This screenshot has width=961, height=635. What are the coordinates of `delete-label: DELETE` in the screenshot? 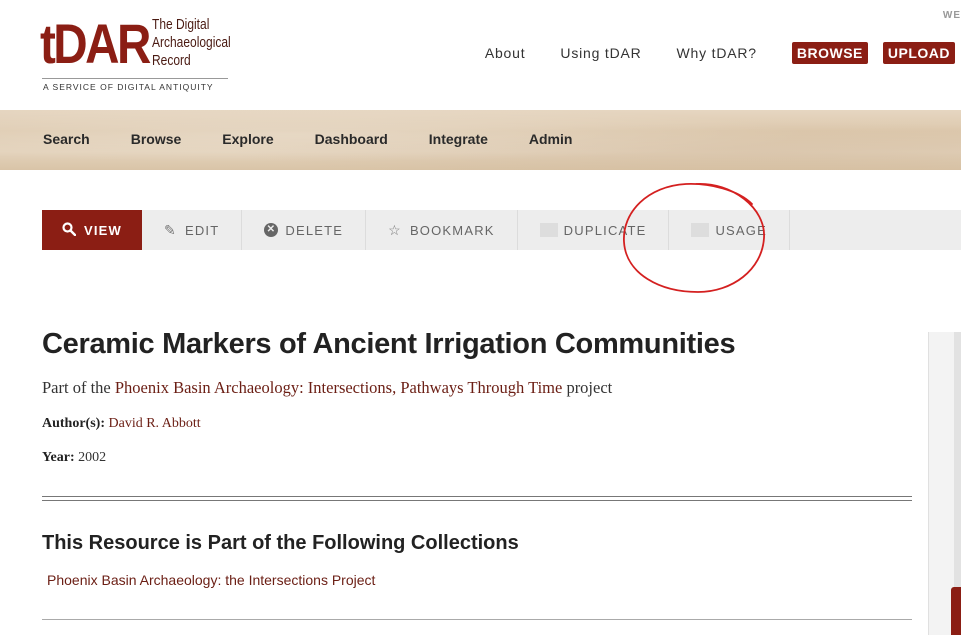 It's located at (314, 230).